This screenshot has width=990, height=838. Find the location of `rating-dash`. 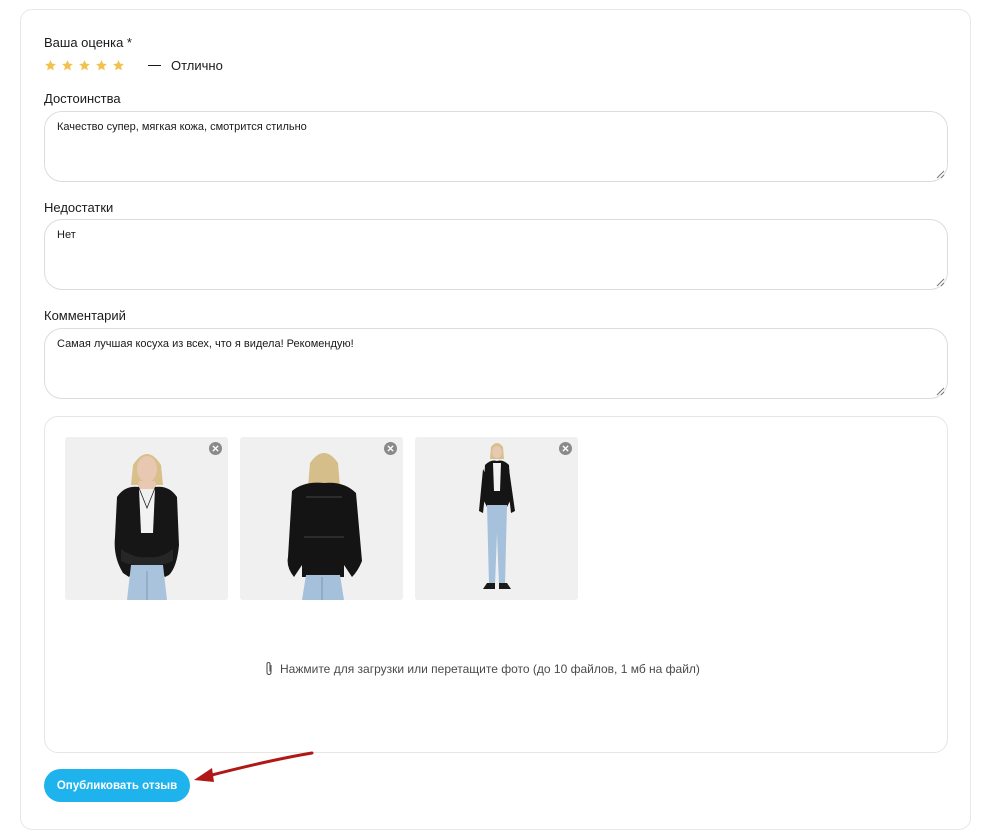

rating-dash is located at coordinates (154, 65).